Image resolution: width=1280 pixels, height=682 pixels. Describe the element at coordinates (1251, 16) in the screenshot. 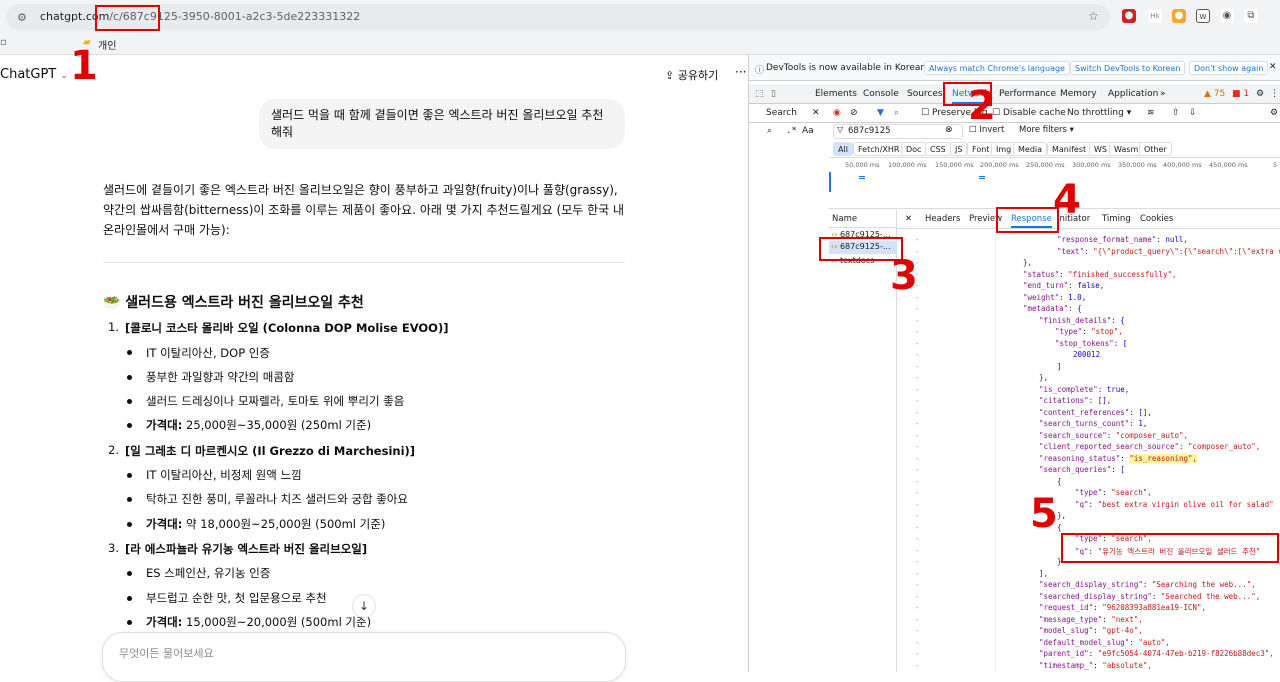

I see `extensions-puzzle-icon: ⧉` at that location.